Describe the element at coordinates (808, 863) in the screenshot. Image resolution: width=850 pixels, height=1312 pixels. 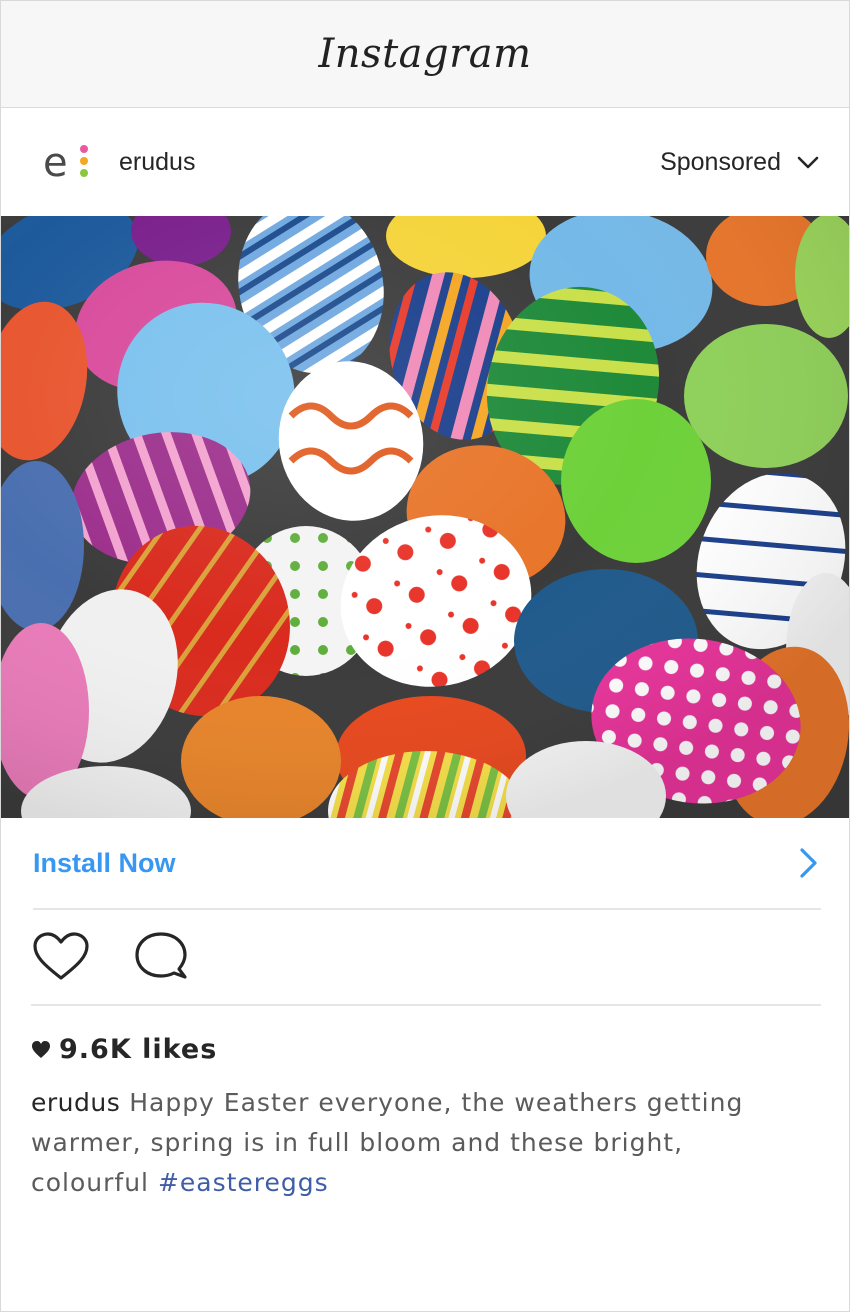
I see `chevron-right-icon` at that location.